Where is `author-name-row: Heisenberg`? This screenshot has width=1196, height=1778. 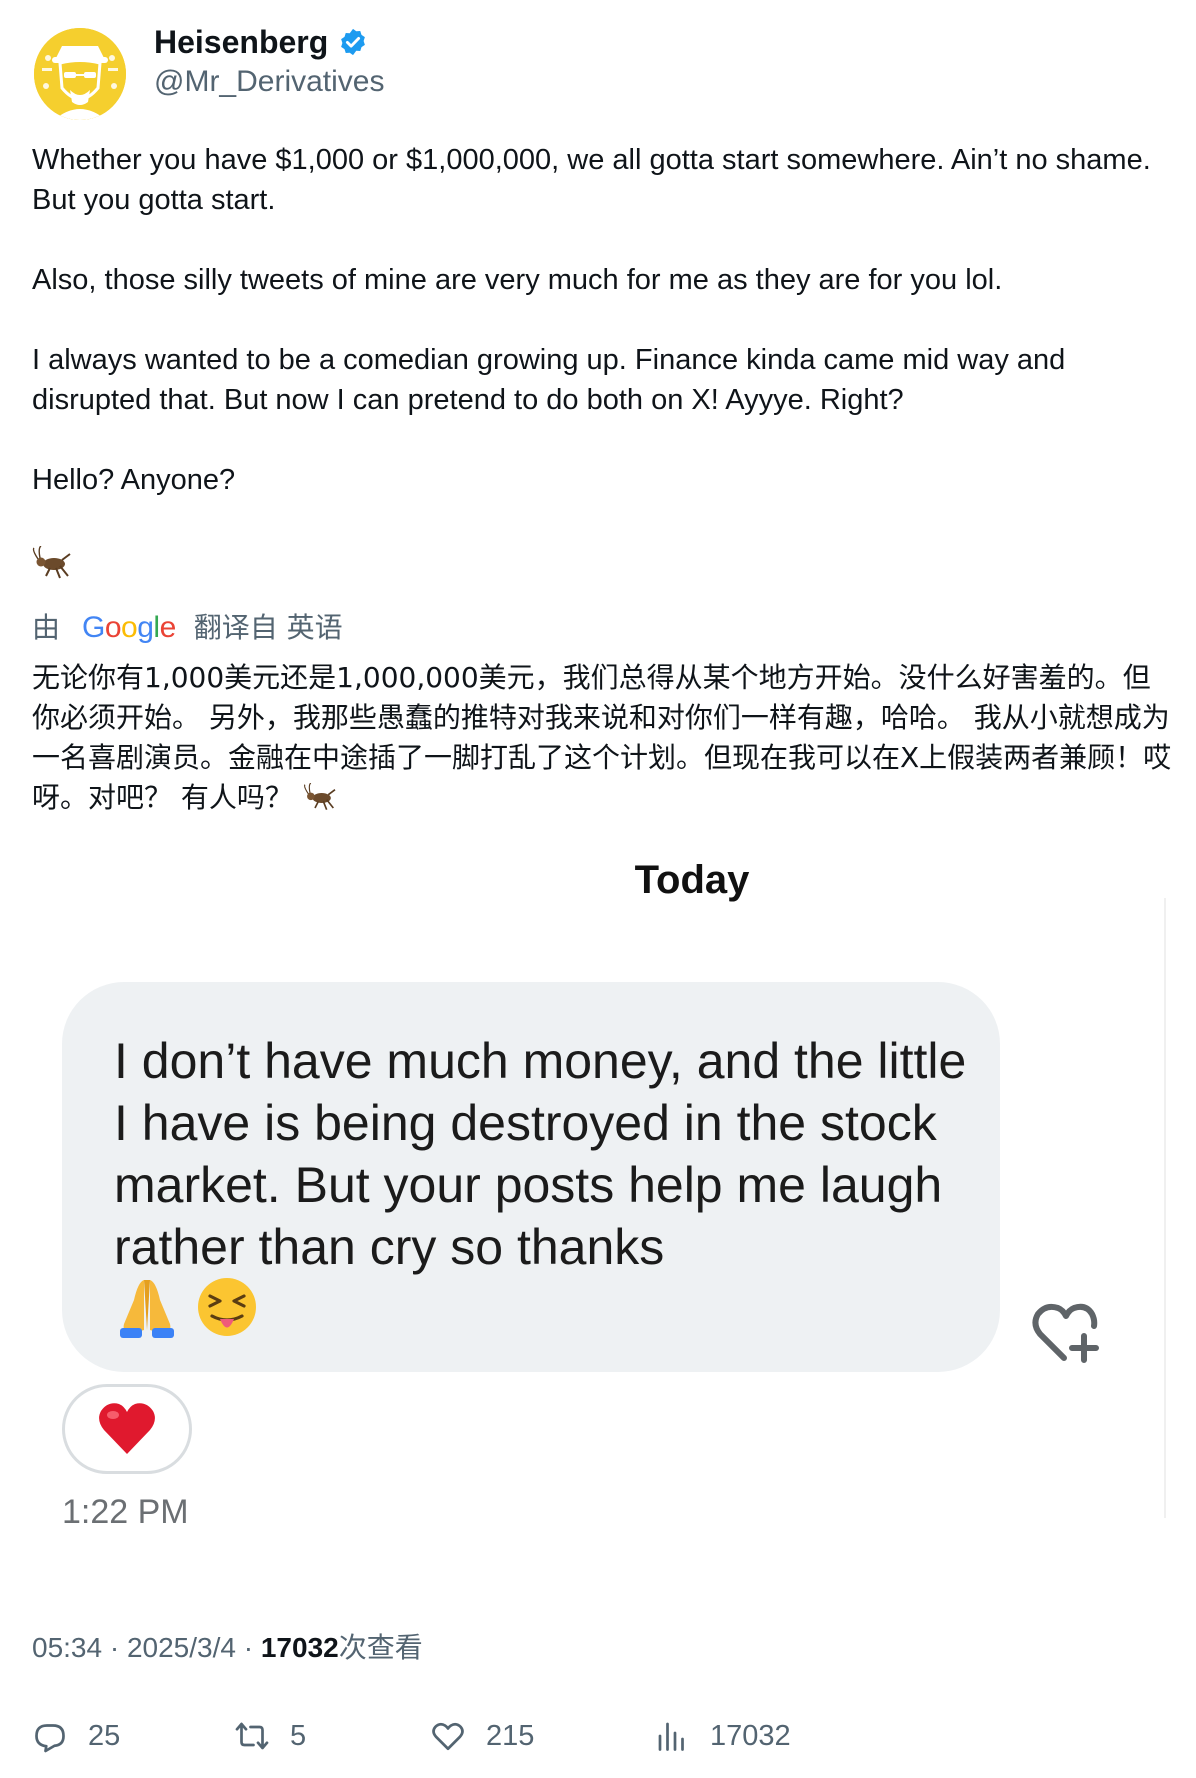
author-name-row: Heisenberg is located at coordinates (261, 42).